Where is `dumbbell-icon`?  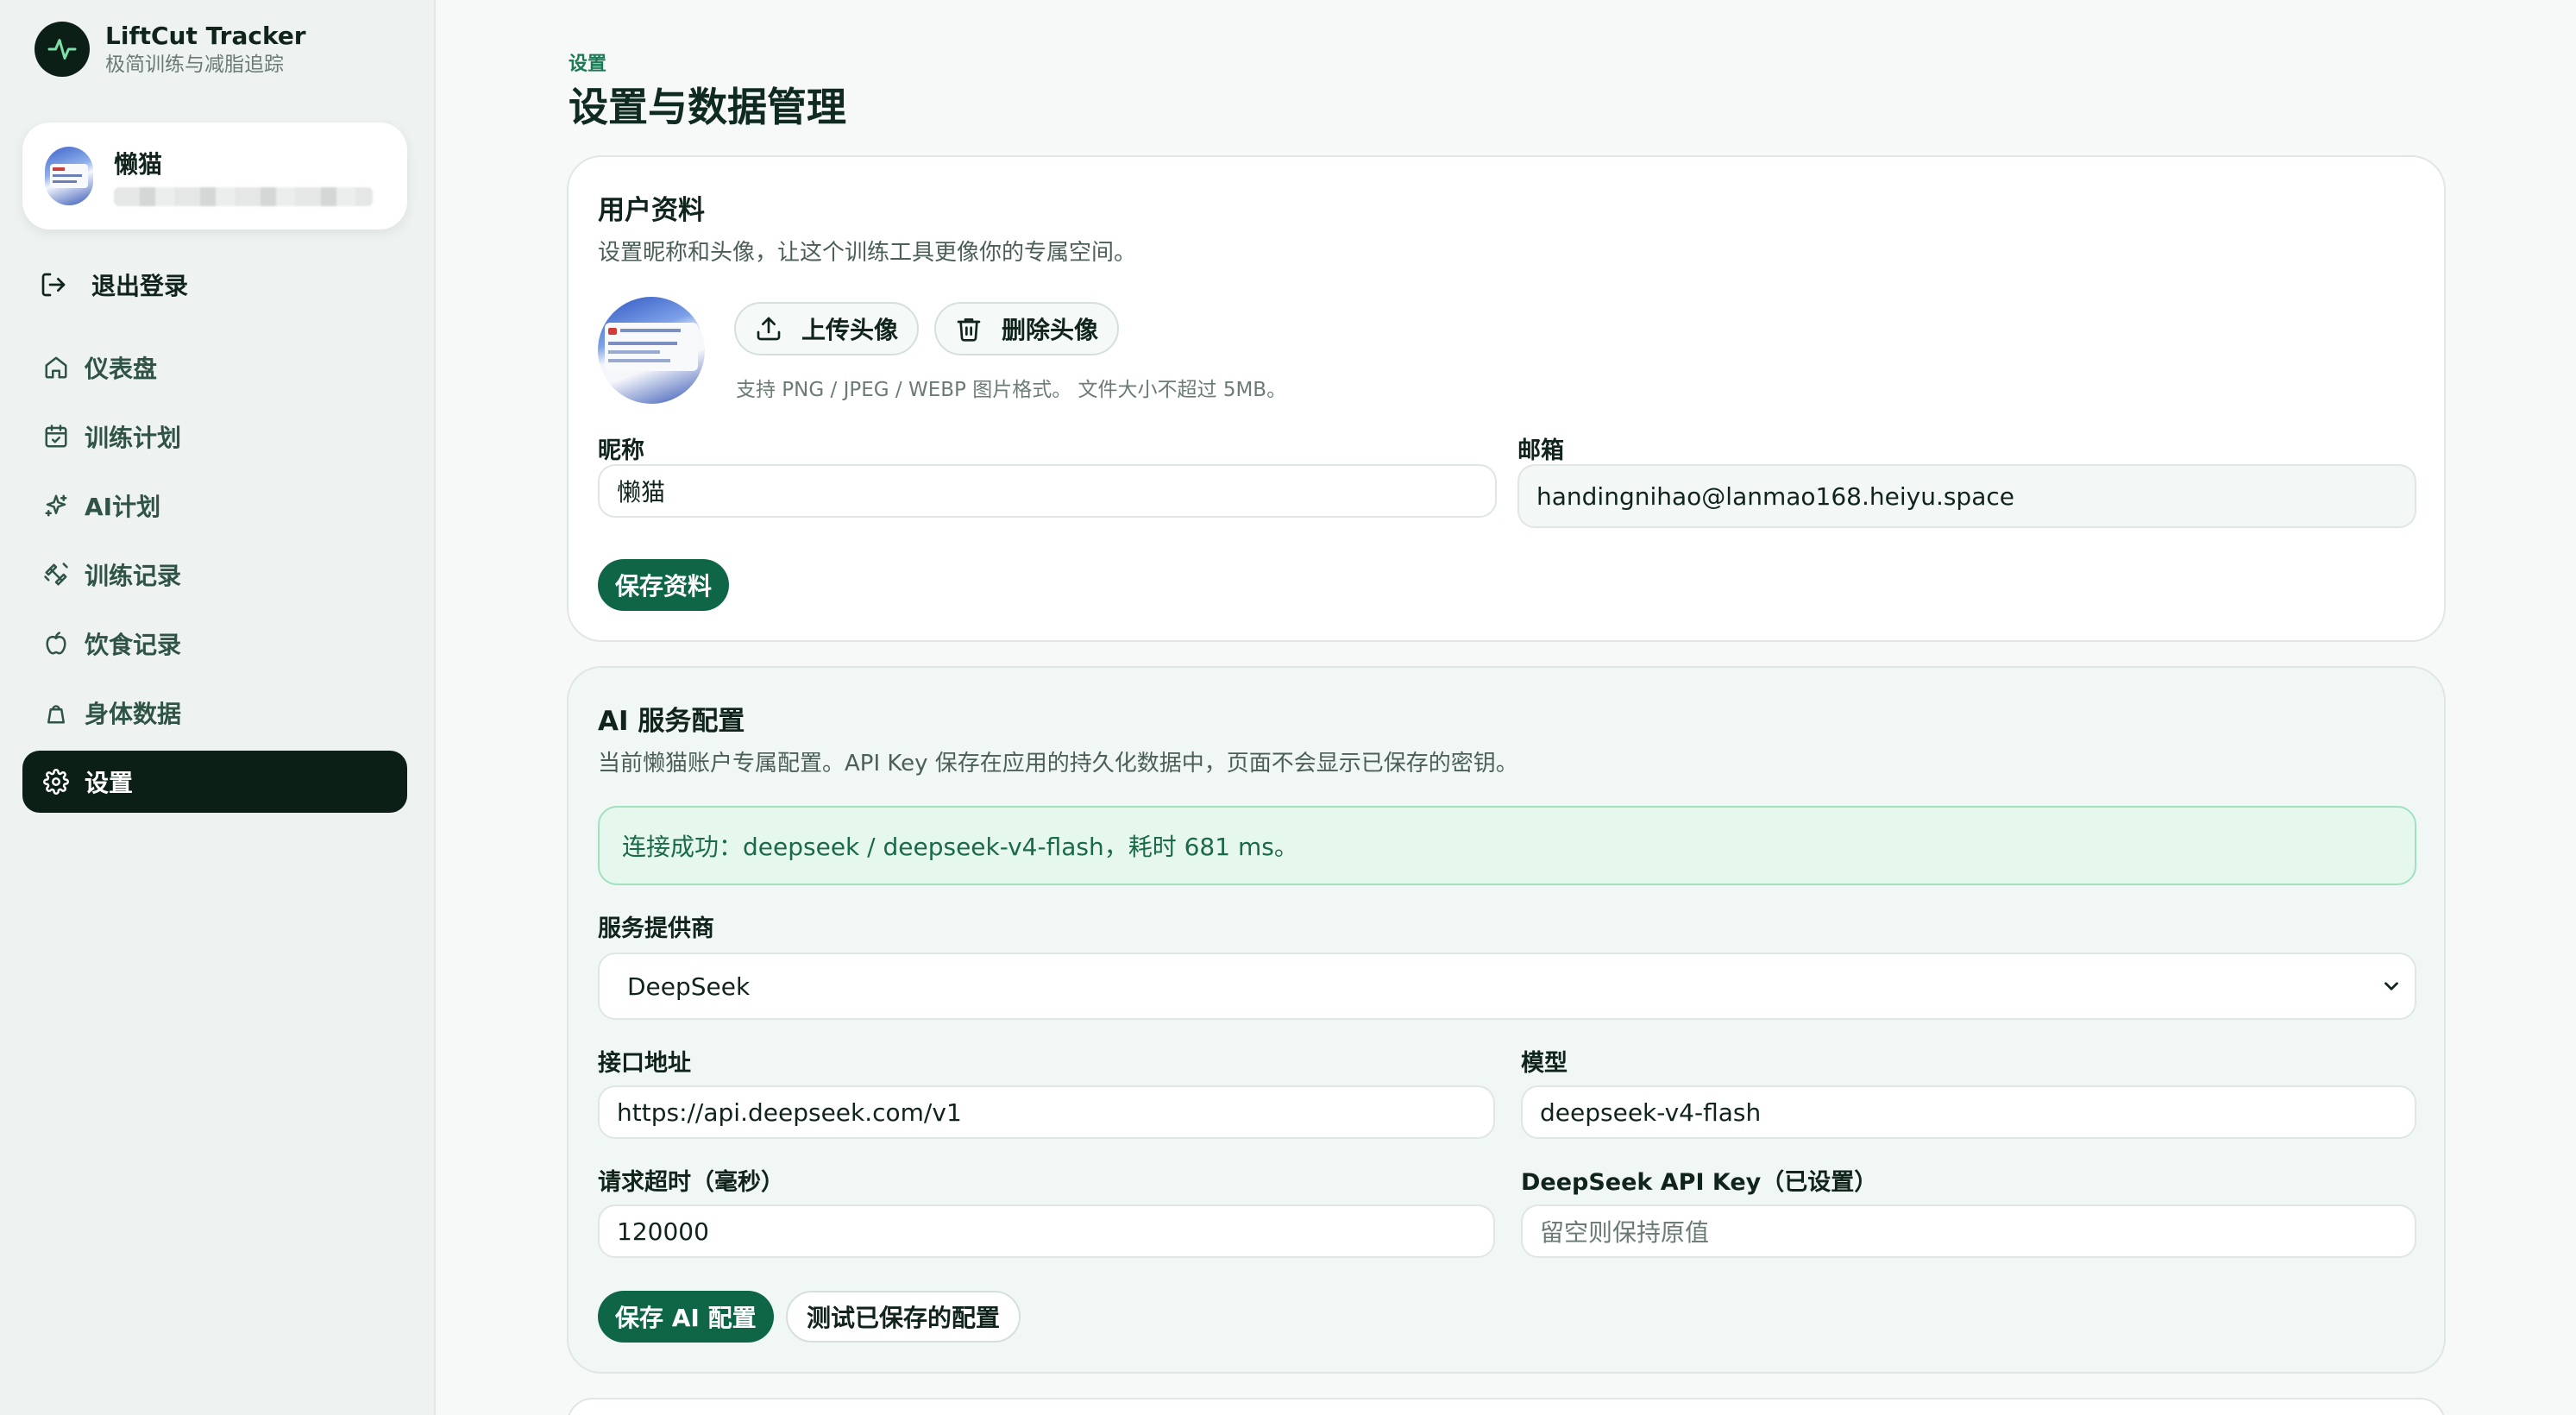
dumbbell-icon is located at coordinates (56, 574).